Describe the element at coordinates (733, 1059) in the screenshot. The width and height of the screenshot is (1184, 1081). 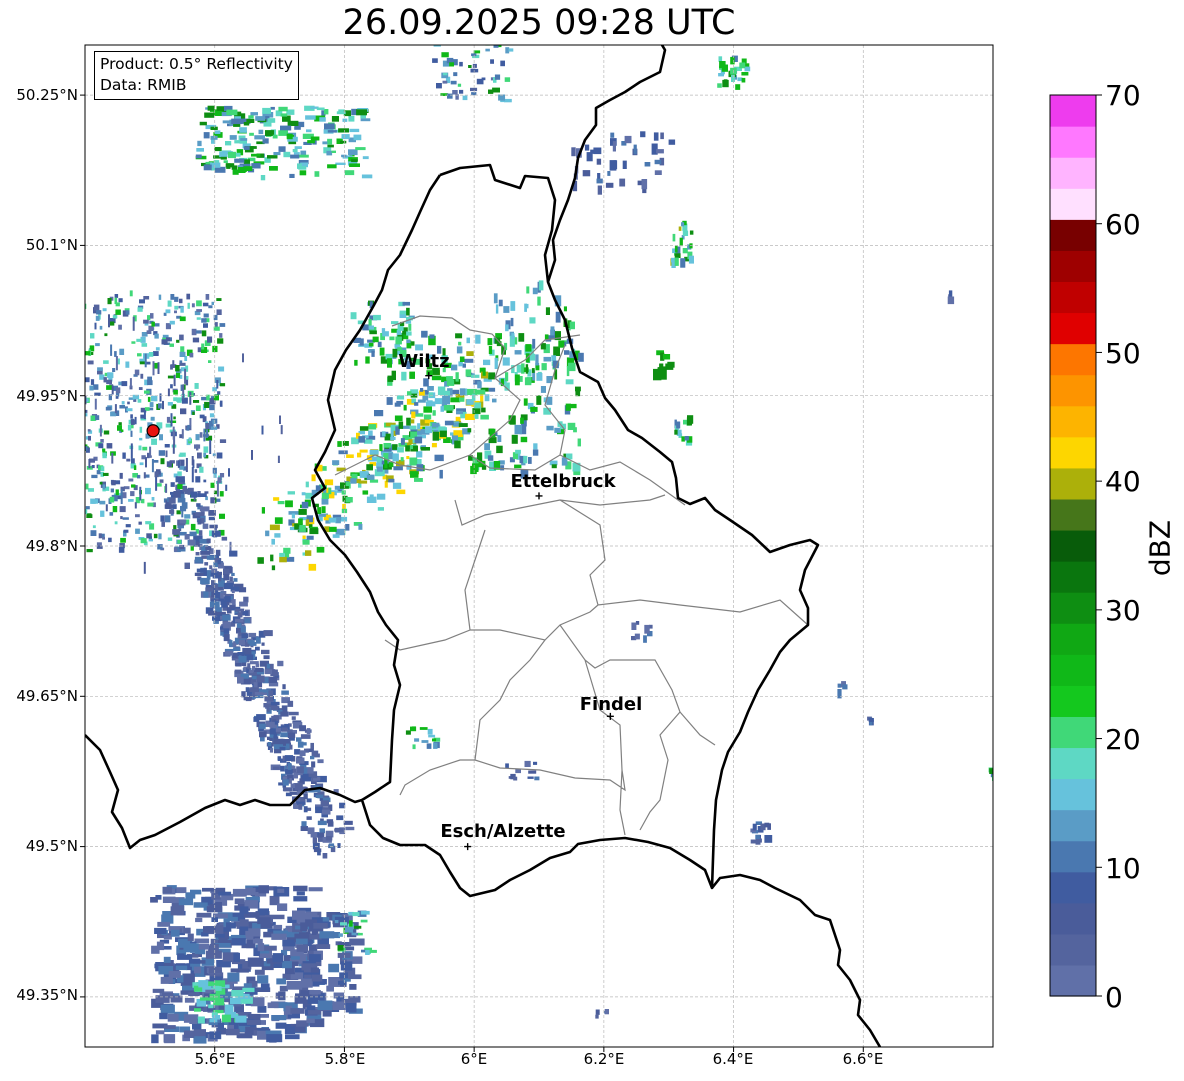
I see `lon-label: 6.4°E` at that location.